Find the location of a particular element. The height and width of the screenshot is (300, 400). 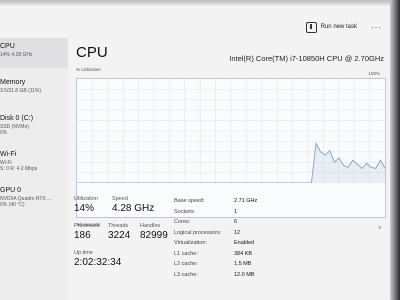

detail-row: L1 cache: 384 KB is located at coordinates (234, 254).